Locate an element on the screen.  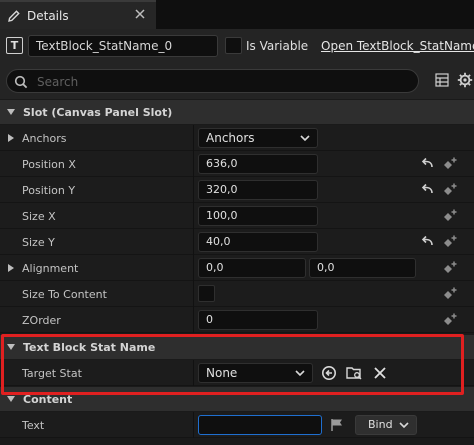
is-variable-label: Is Variable is located at coordinates (277, 46).